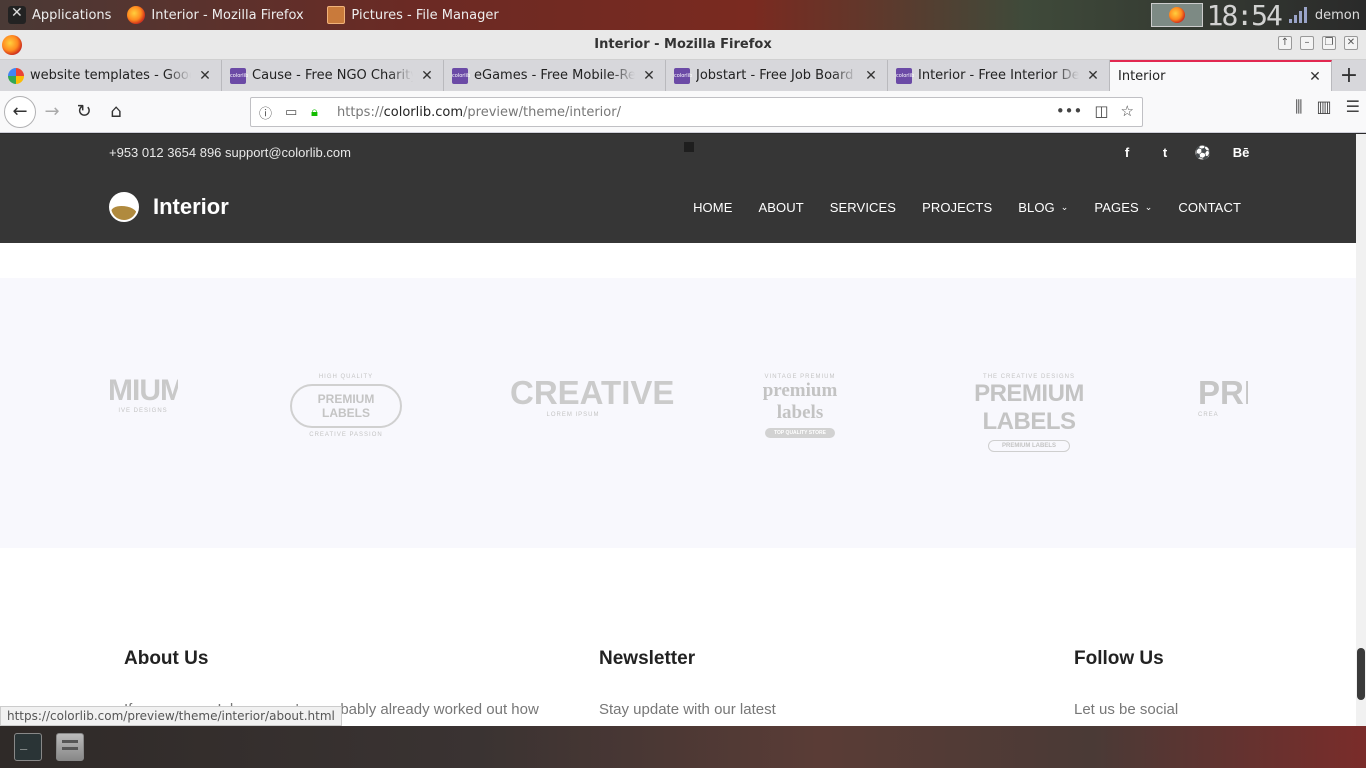 The height and width of the screenshot is (768, 1366). I want to click on topbar-email: support@colorlib.com, so click(288, 152).